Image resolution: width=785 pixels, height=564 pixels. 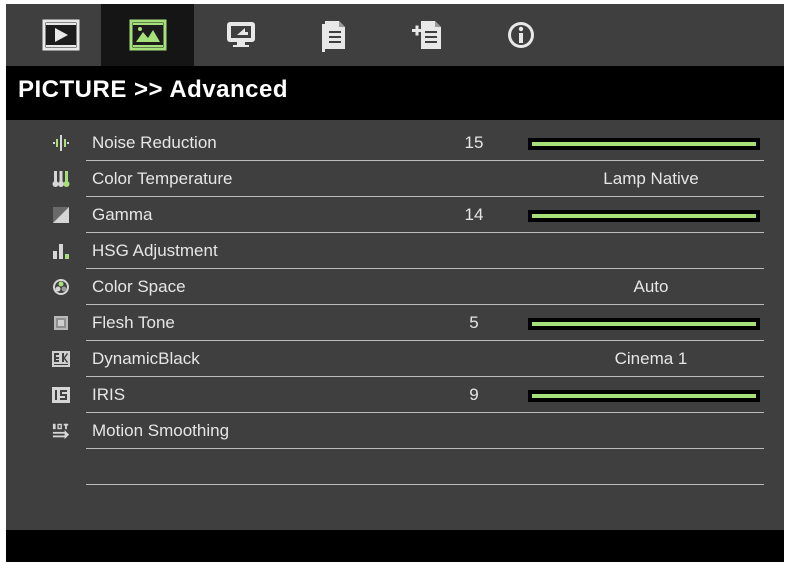 What do you see at coordinates (395, 431) in the screenshot?
I see `menu-item-motion-smoothing: Motion Smoothing` at bounding box center [395, 431].